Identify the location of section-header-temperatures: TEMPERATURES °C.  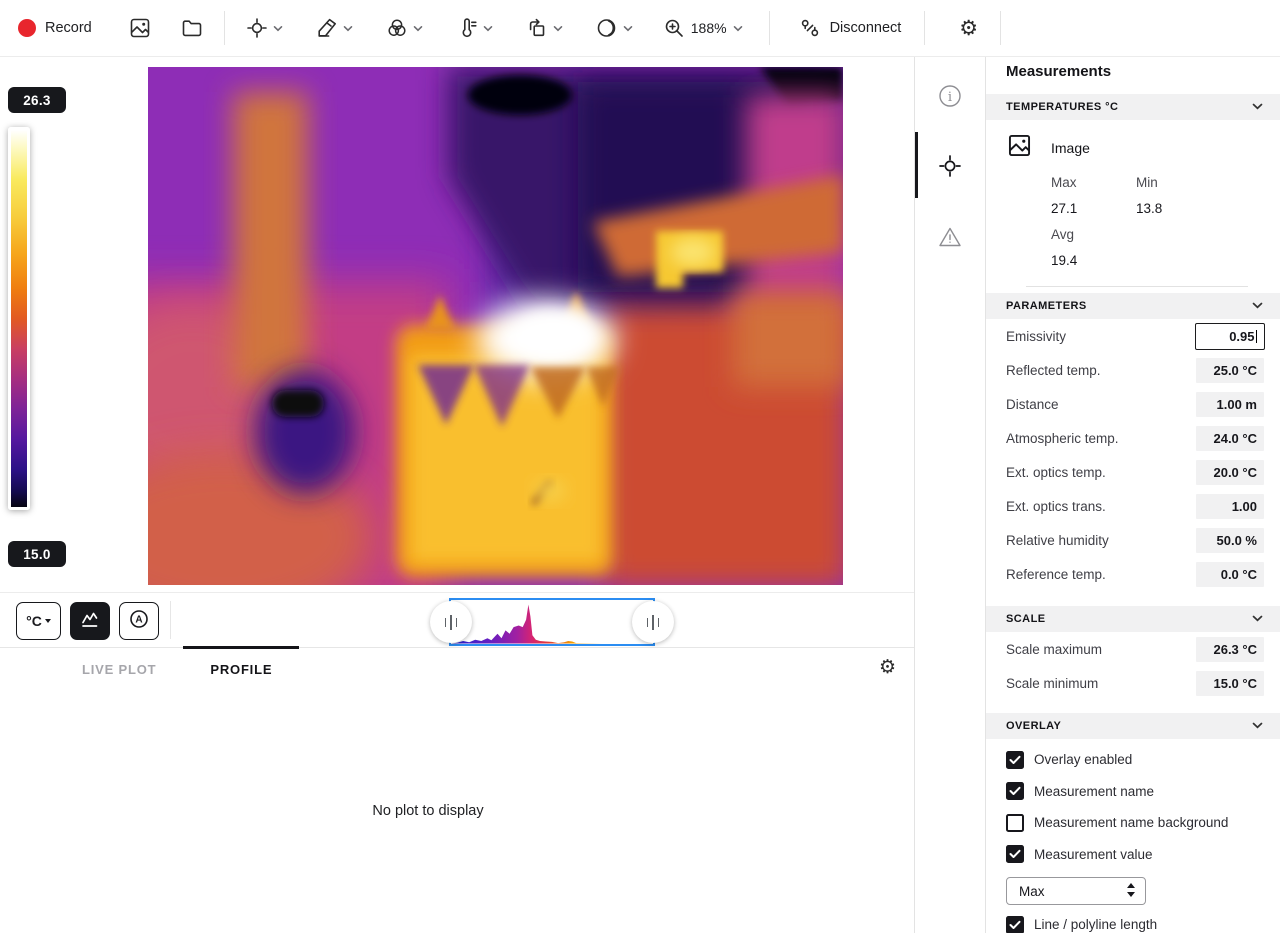
(1133, 107).